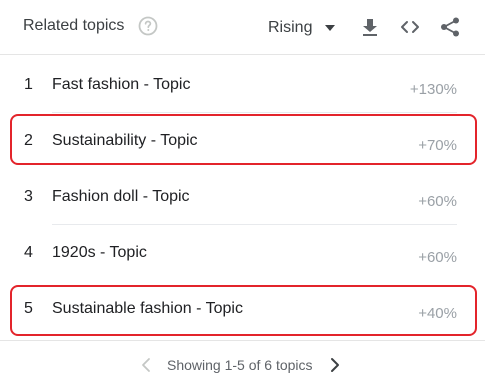  Describe the element at coordinates (121, 85) in the screenshot. I see `row-topic: Fast fashion - Topic` at that location.